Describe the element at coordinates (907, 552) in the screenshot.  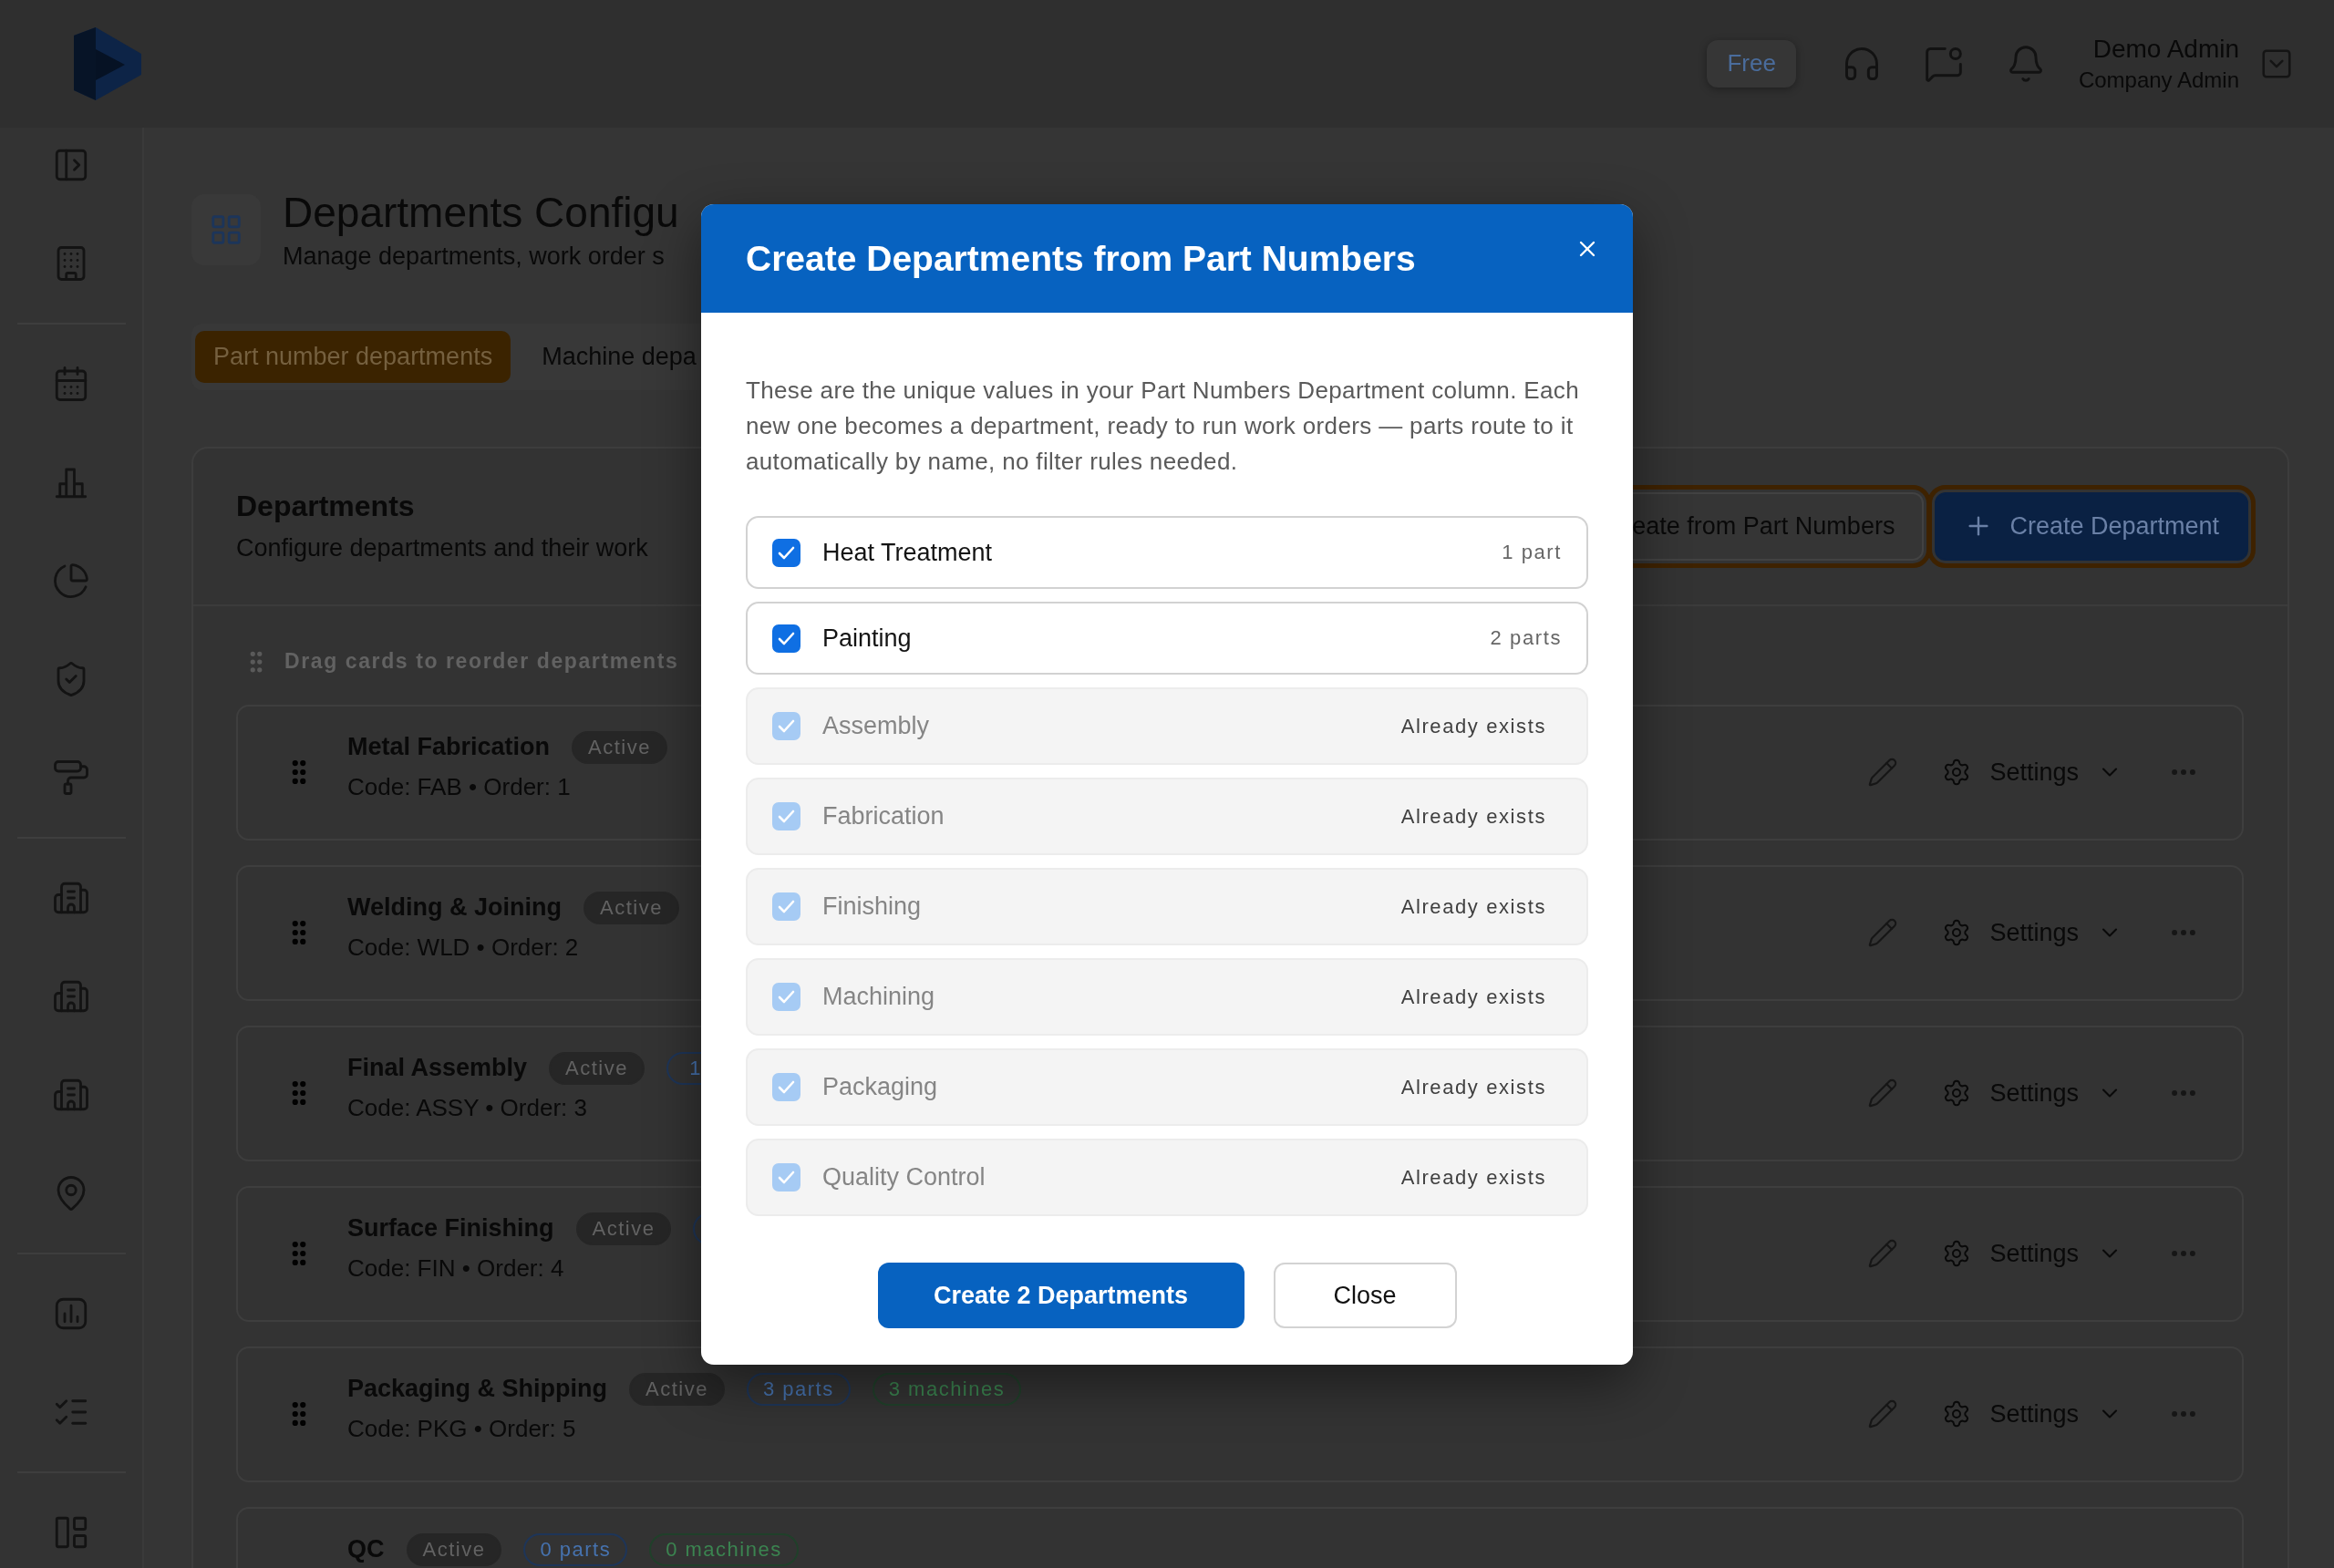
I see `option-label: Heat Treatment` at that location.